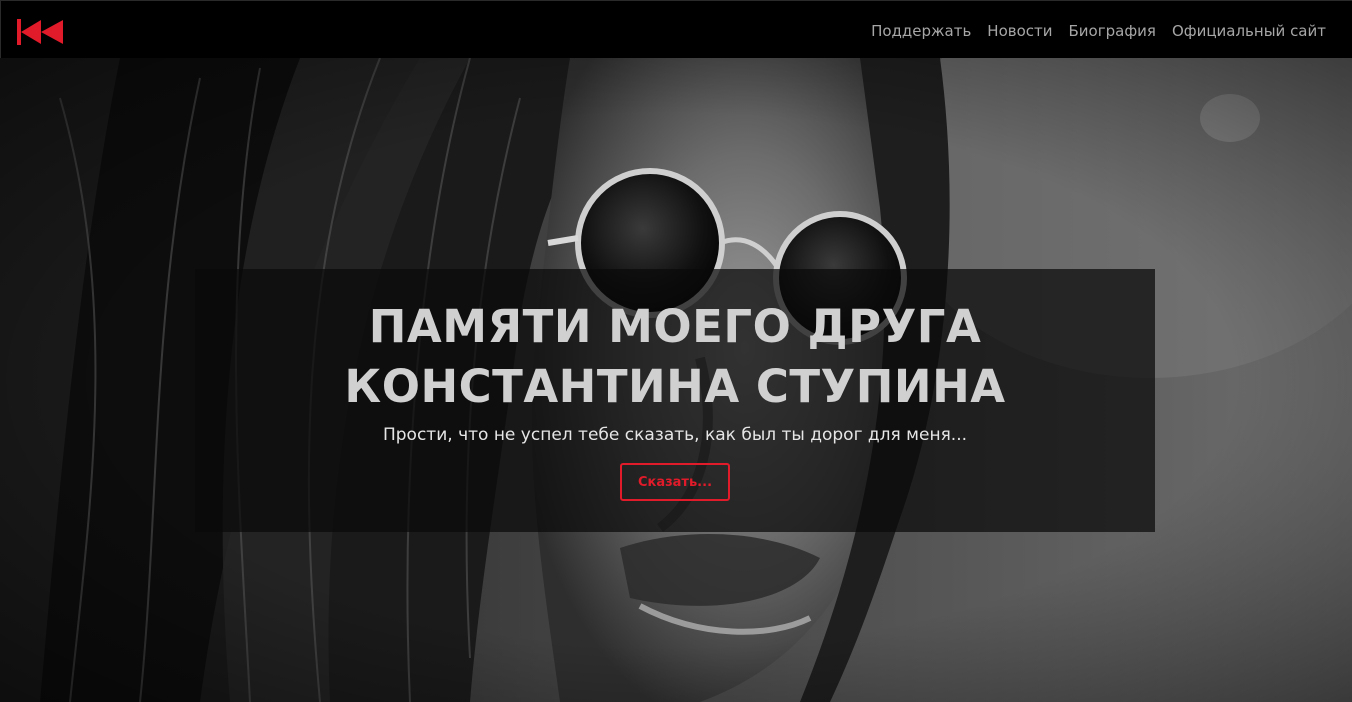 This screenshot has height=702, width=1352. I want to click on hero-title: ПАМЯТИ МОЕГО ДРУГА КОНСТАНТИНА СТУПИНА, so click(675, 343).